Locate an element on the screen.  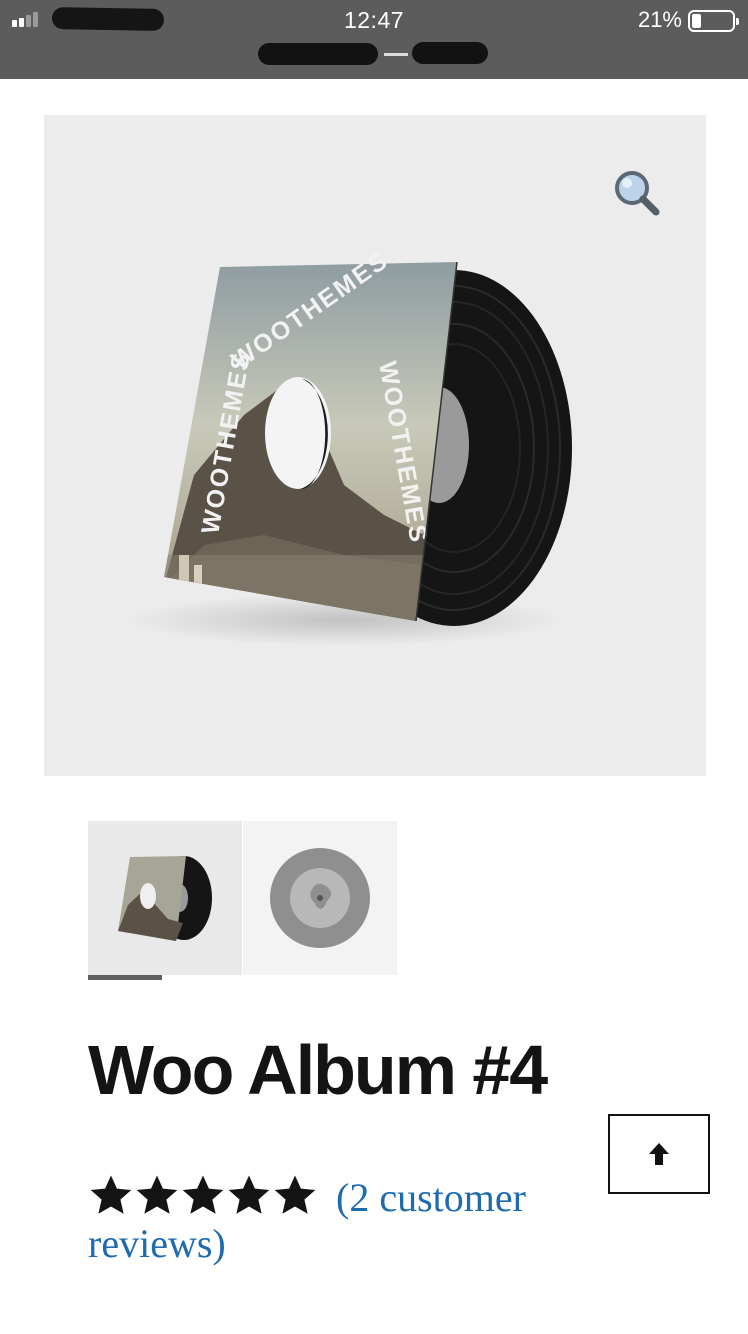
url-redacted is located at coordinates (373, 54).